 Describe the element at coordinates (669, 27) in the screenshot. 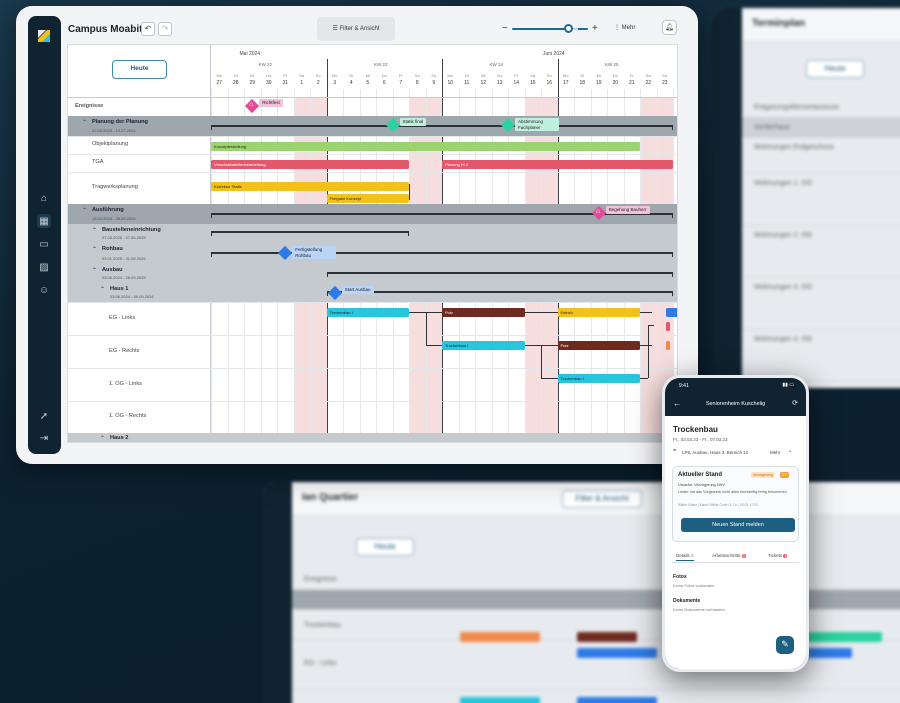

I see `notification-bell-icon: 🔔︎` at that location.